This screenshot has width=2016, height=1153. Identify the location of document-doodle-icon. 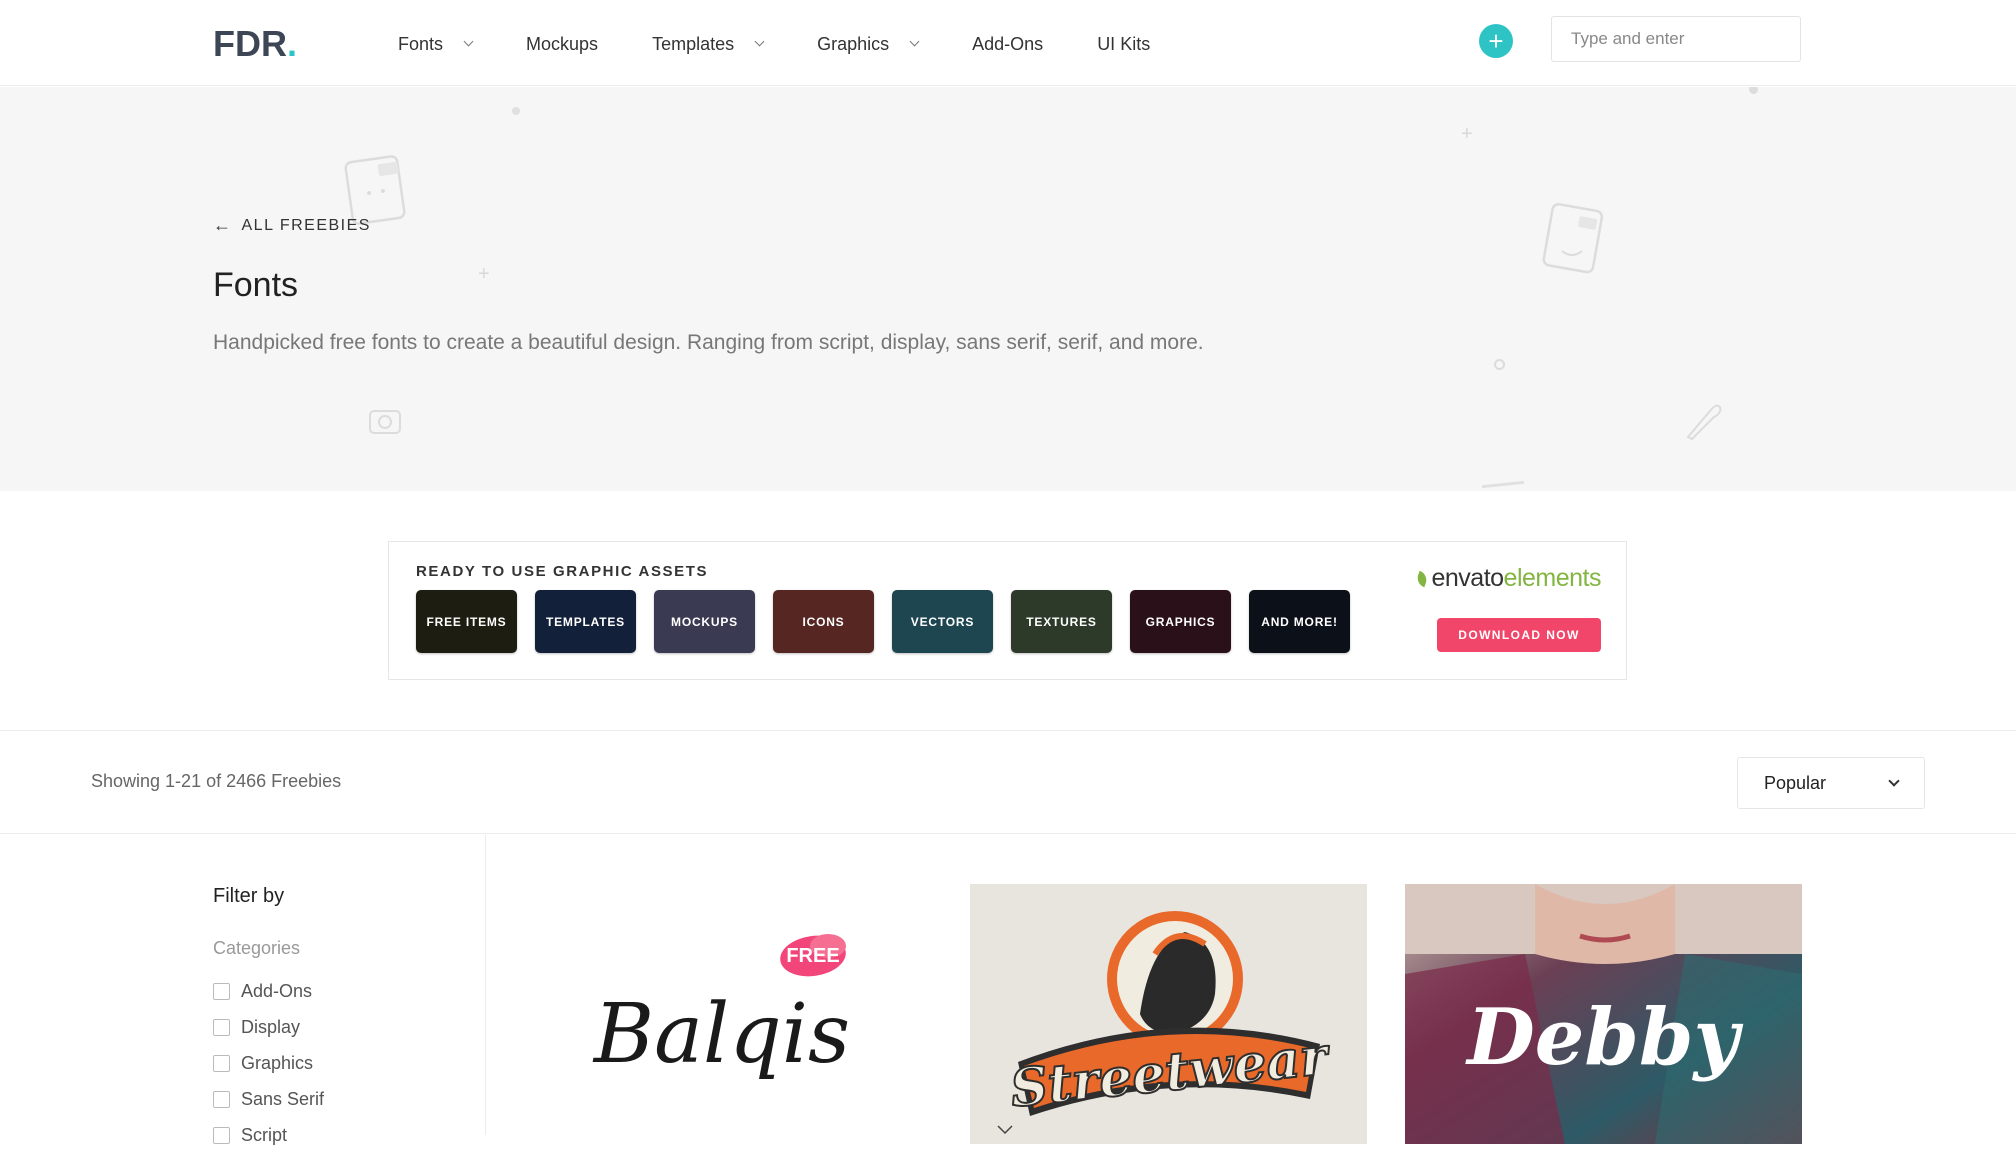
(1573, 238).